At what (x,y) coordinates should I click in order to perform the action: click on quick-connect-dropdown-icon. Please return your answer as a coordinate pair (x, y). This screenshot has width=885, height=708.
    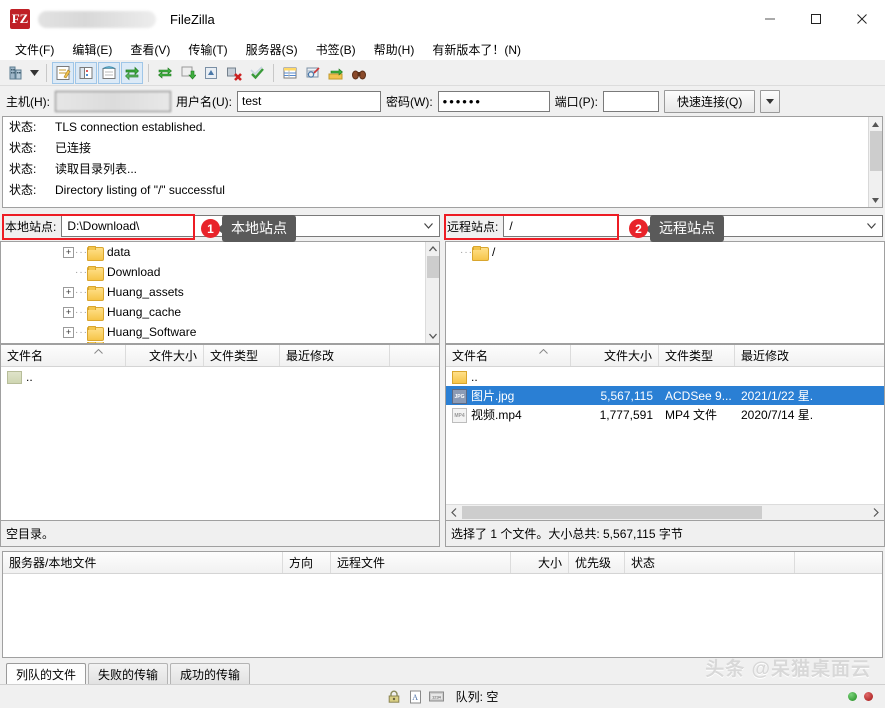
    Looking at the image, I should click on (770, 101).